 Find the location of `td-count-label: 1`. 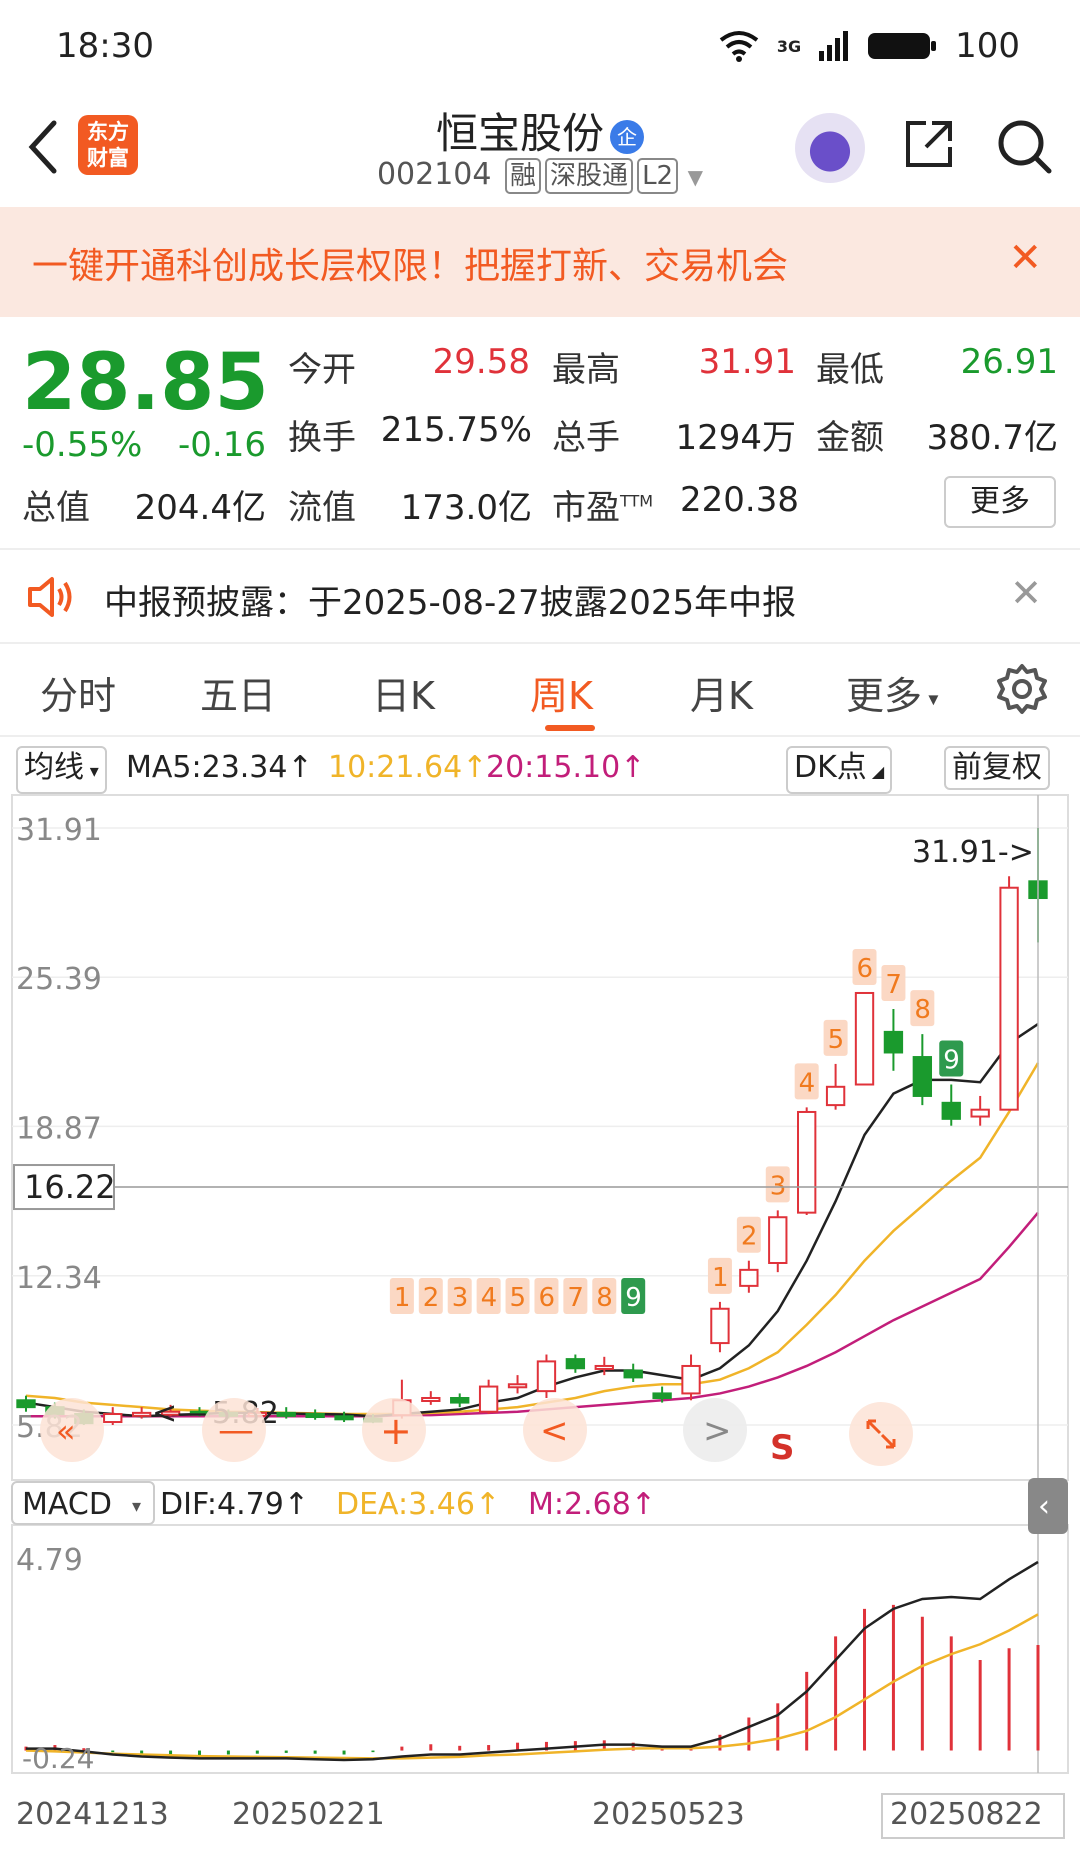

td-count-label: 1 is located at coordinates (720, 1278).